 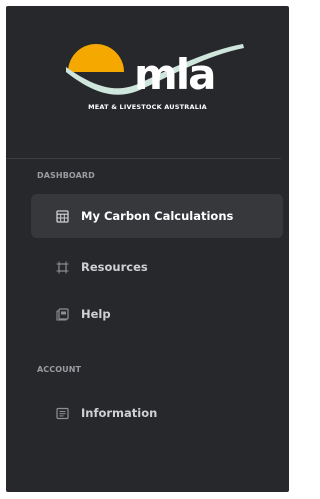 I want to click on help-book-icon, so click(x=62, y=314).